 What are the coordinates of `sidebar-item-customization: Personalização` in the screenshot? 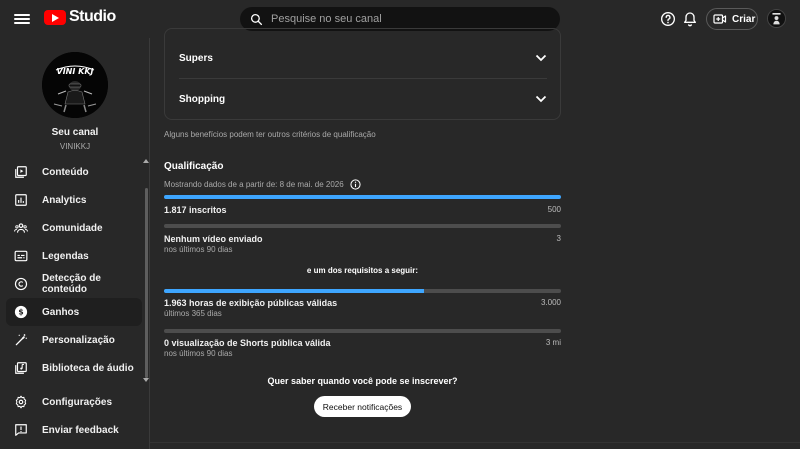 It's located at (74, 340).